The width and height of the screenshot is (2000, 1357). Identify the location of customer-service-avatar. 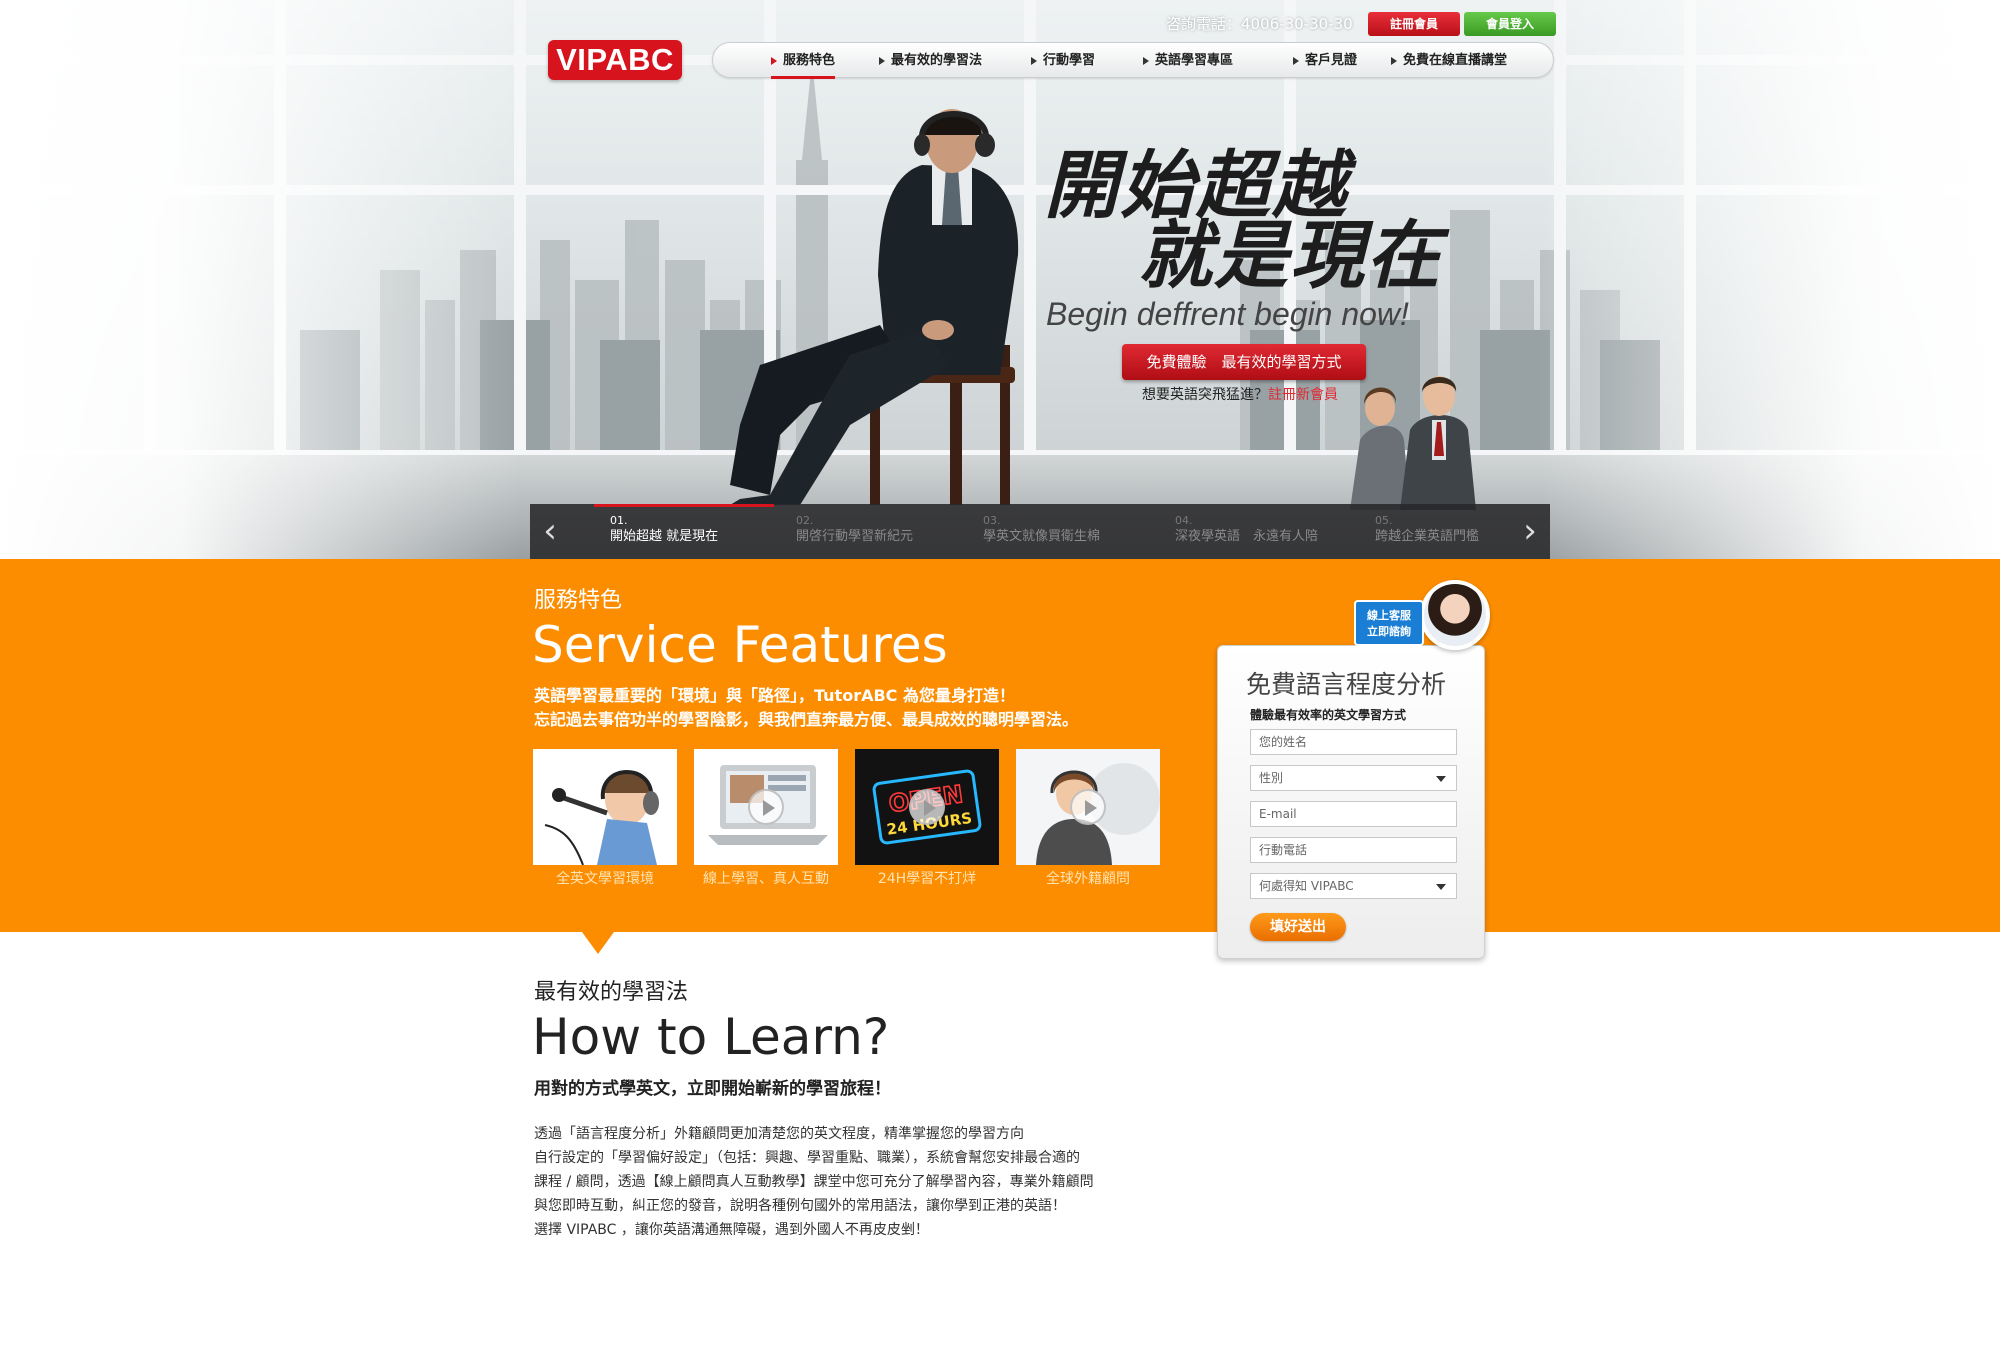
(1455, 615).